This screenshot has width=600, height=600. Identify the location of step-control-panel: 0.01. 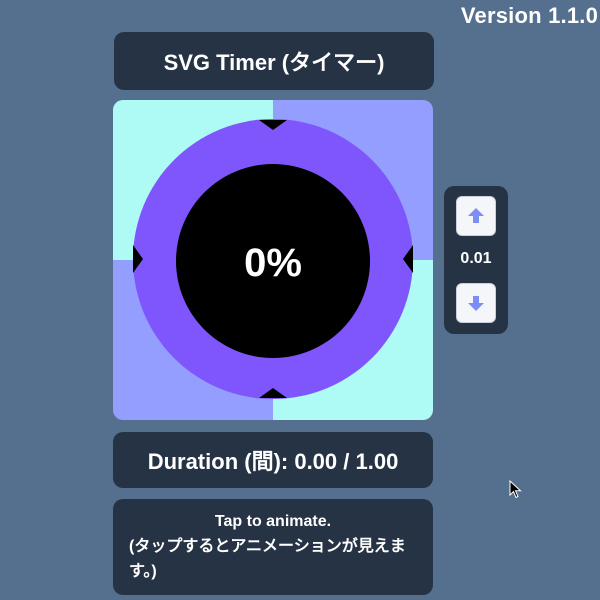
(476, 260).